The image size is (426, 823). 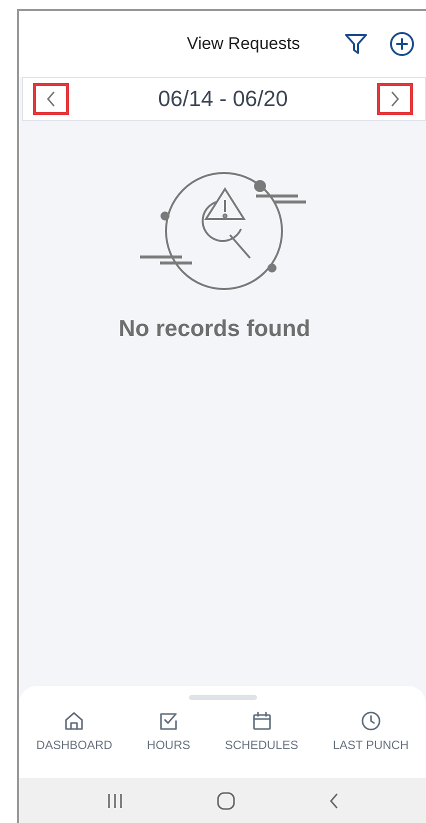 I want to click on nav-tab: SCHEDULES, so click(x=261, y=731).